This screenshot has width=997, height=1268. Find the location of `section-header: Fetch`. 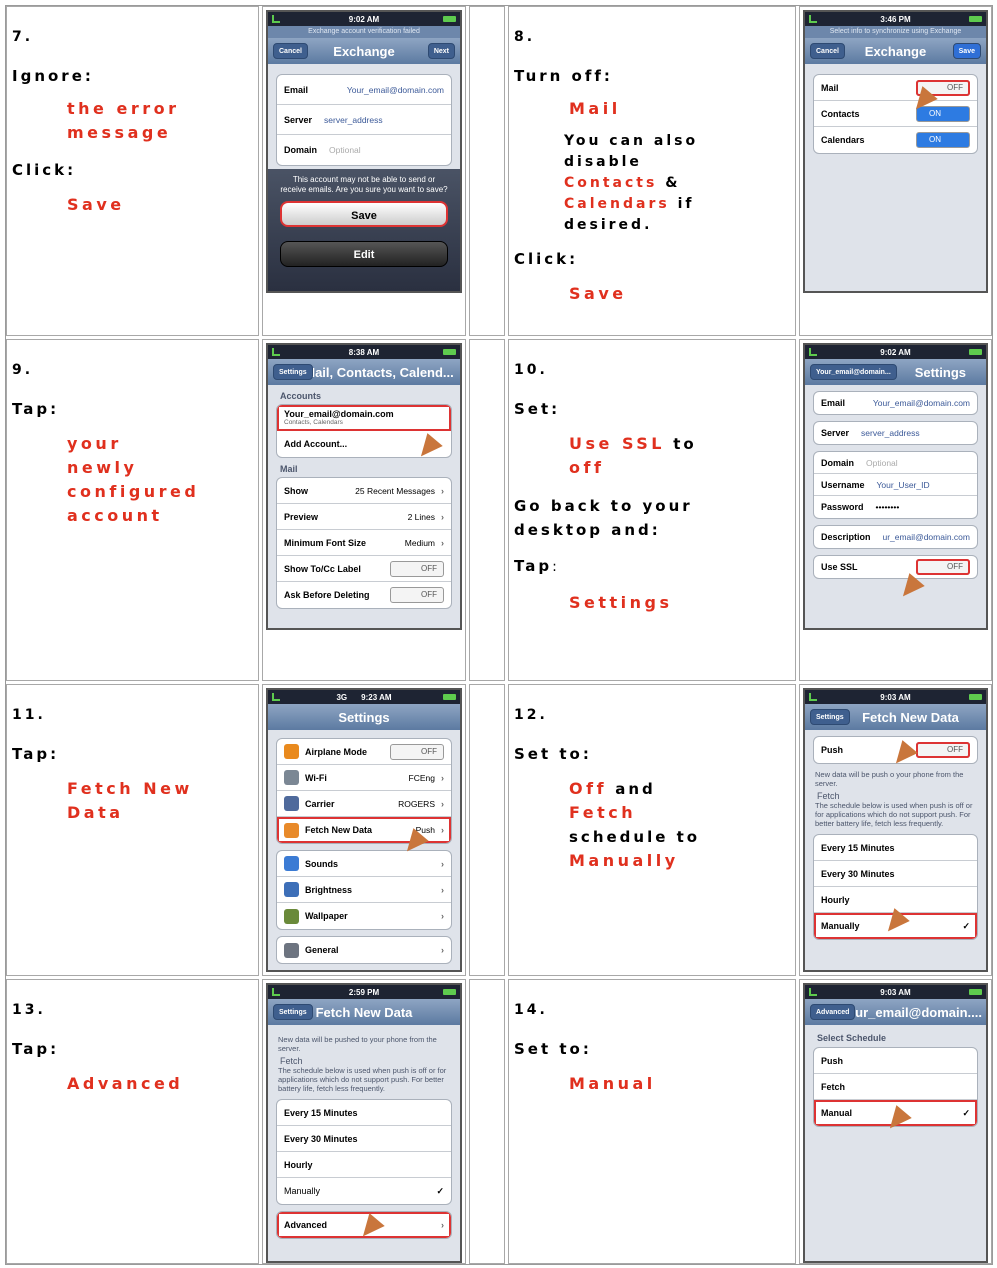

section-header: Fetch is located at coordinates (828, 796).